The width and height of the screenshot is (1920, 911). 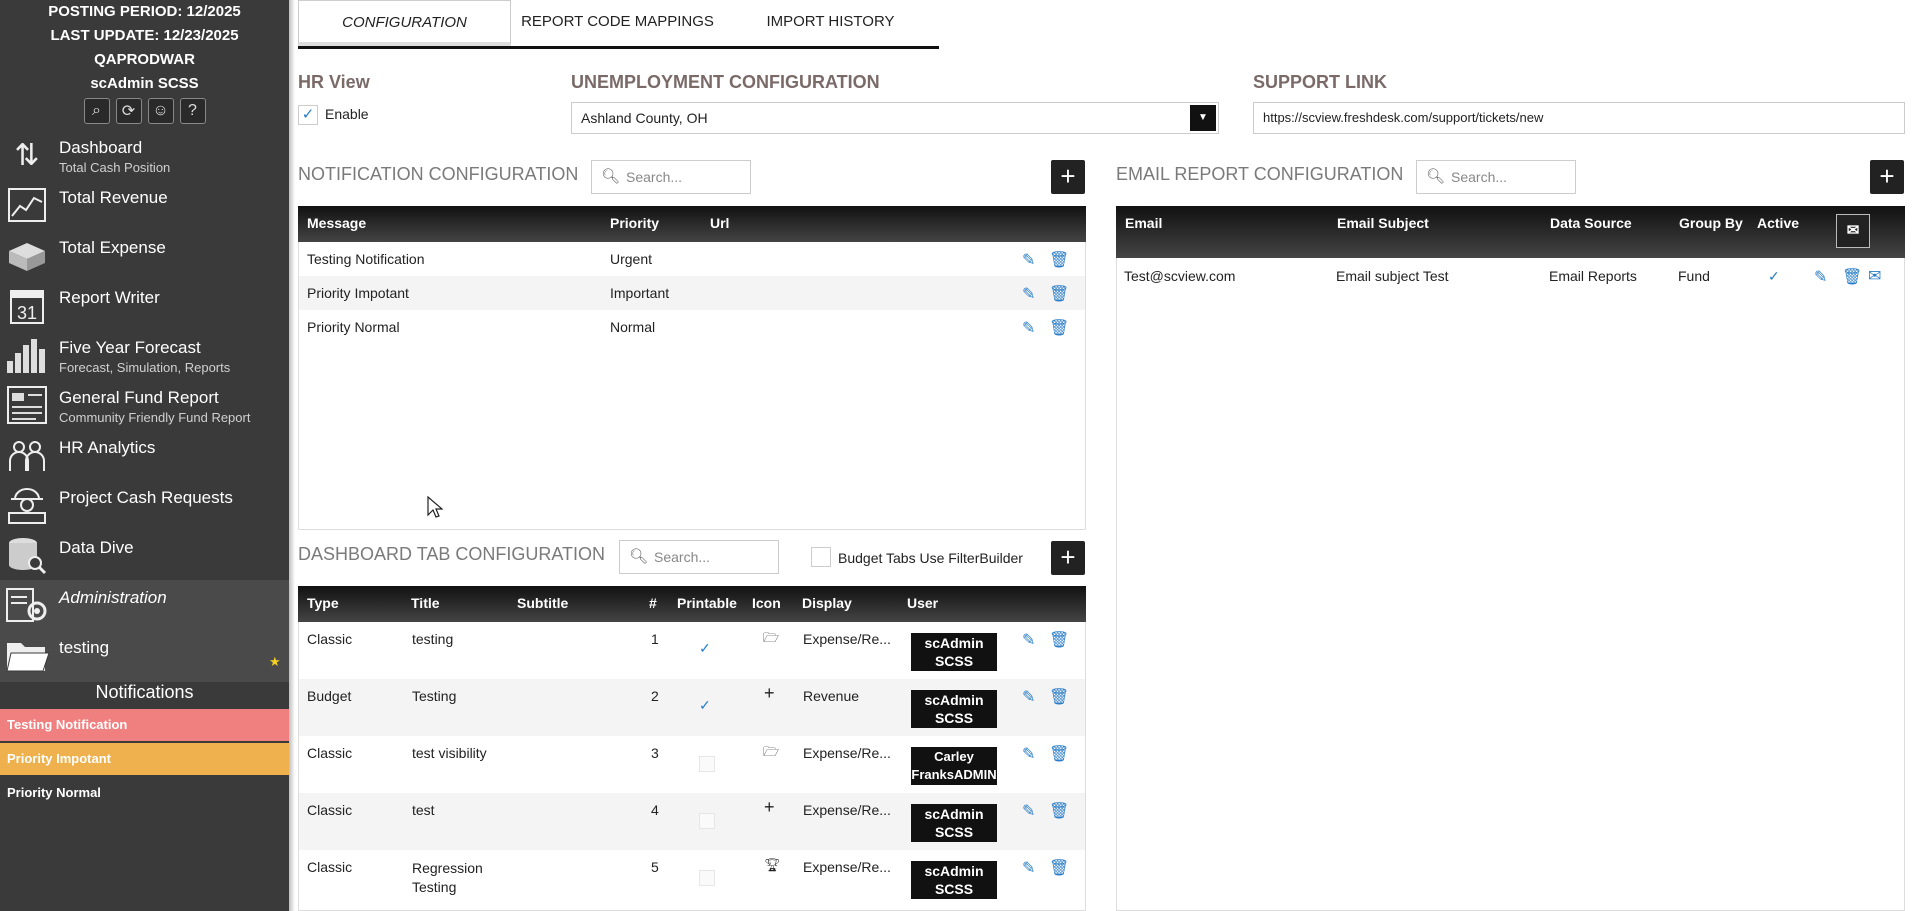 What do you see at coordinates (1778, 223) in the screenshot?
I see `column-header: Active` at bounding box center [1778, 223].